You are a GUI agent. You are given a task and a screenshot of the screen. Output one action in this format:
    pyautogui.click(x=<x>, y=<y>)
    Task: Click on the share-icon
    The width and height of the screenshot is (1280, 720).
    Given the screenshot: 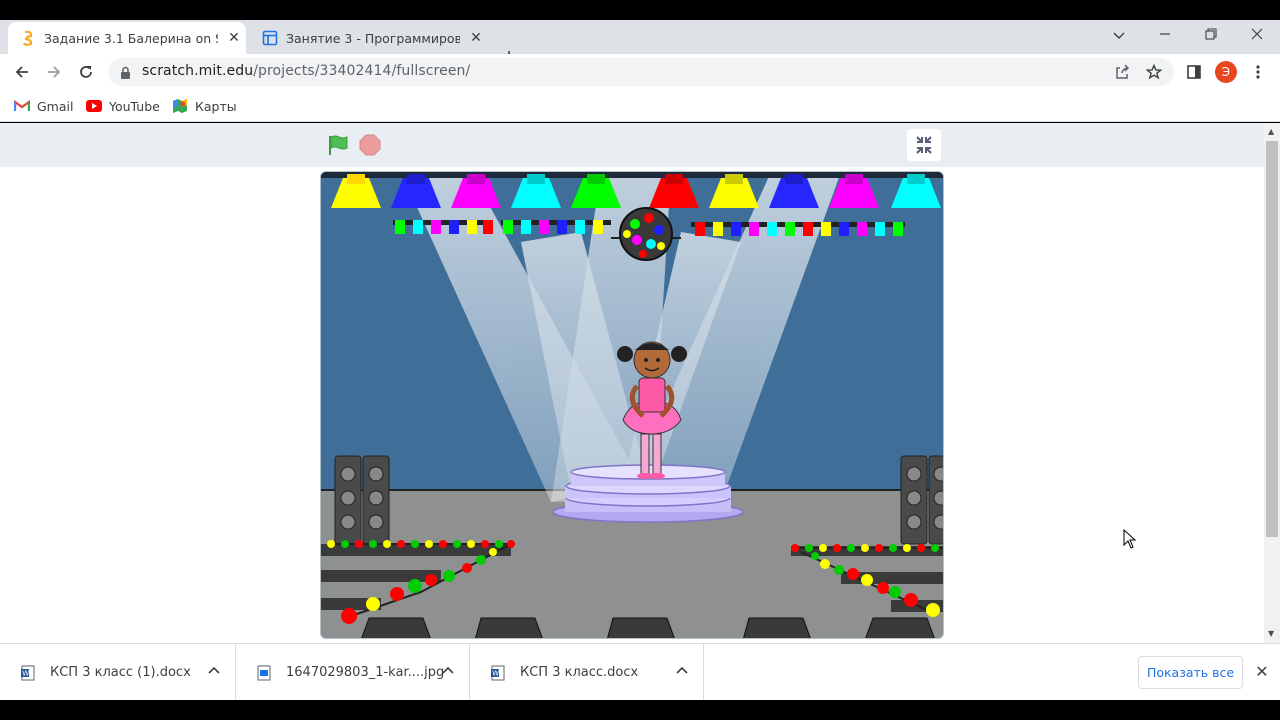 What is the action you would take?
    pyautogui.click(x=1122, y=72)
    